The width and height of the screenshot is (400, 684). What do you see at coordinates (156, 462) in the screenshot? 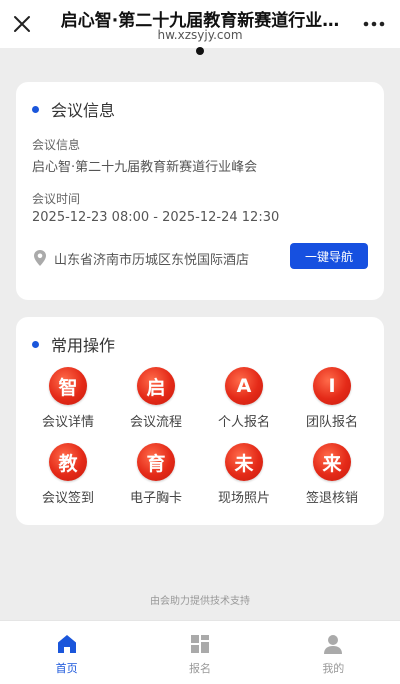
I see `op-icon: 育` at bounding box center [156, 462].